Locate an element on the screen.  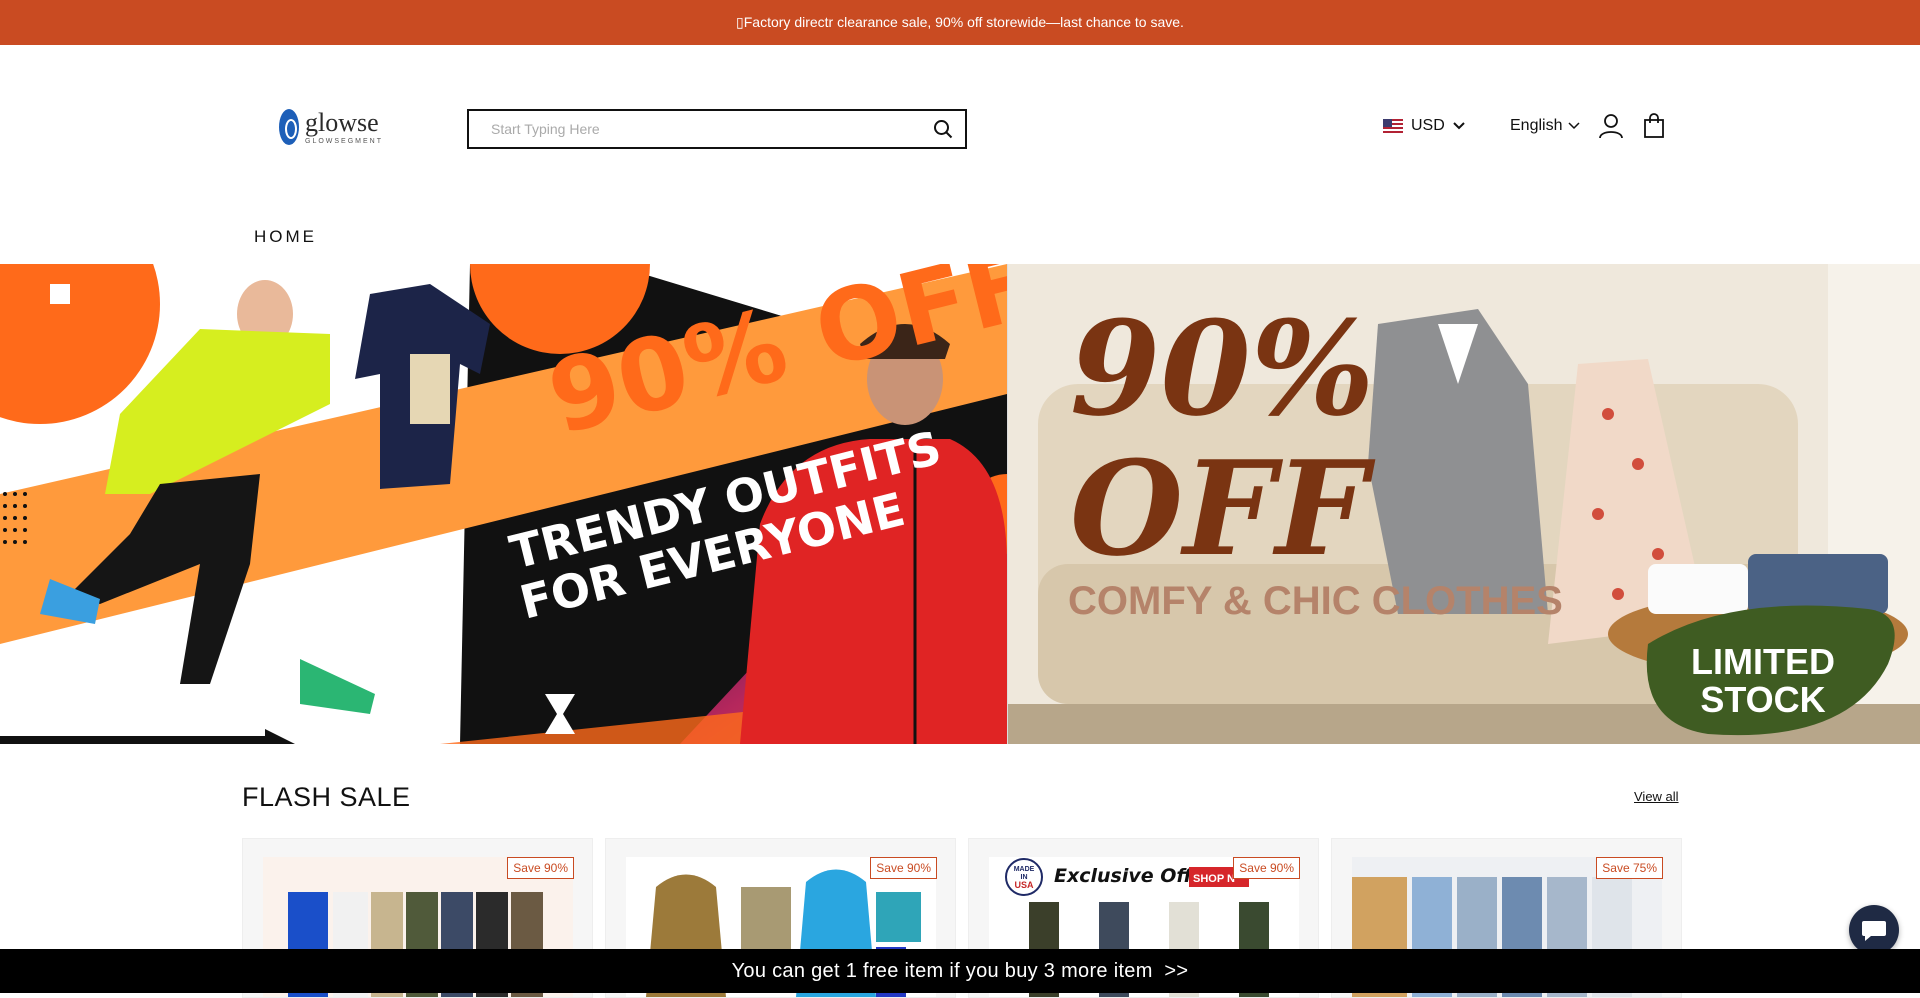
chat-button is located at coordinates (1874, 930).